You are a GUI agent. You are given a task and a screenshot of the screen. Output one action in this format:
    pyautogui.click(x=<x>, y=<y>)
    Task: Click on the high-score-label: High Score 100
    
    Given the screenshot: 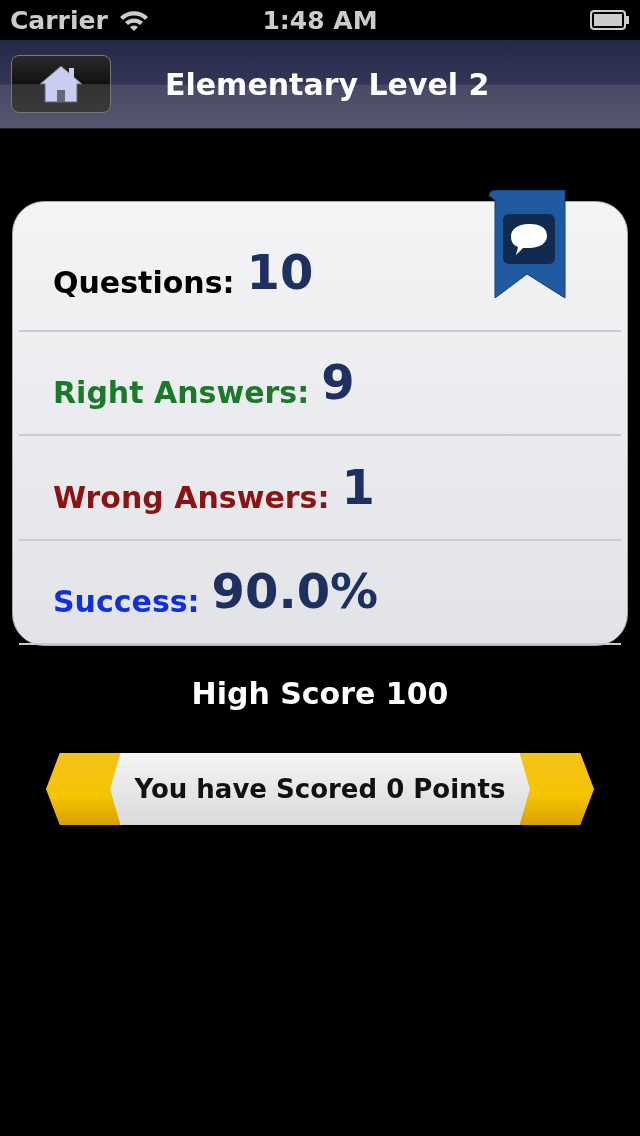 What is the action you would take?
    pyautogui.click(x=320, y=693)
    